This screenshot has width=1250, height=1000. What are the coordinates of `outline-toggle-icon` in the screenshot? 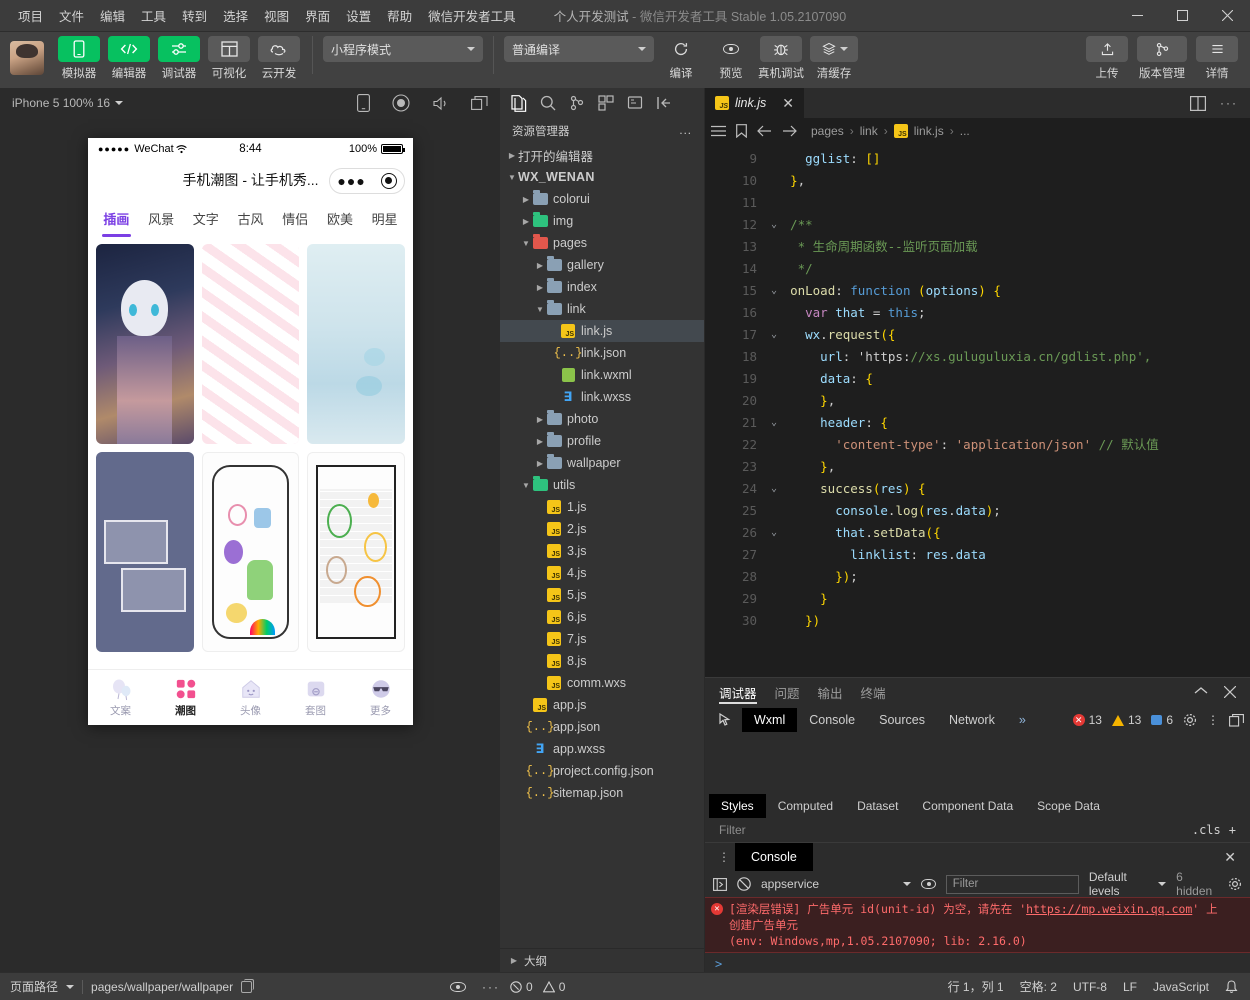 It's located at (718, 131).